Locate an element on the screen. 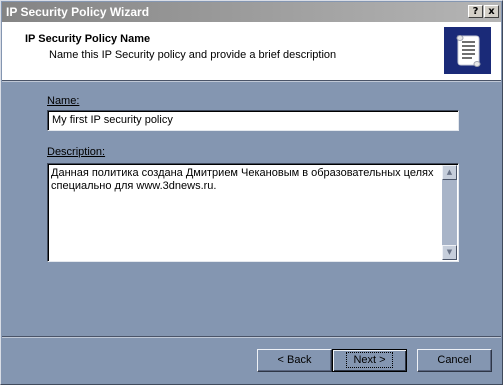 This screenshot has height=385, width=503. back-button: < Back is located at coordinates (294, 360).